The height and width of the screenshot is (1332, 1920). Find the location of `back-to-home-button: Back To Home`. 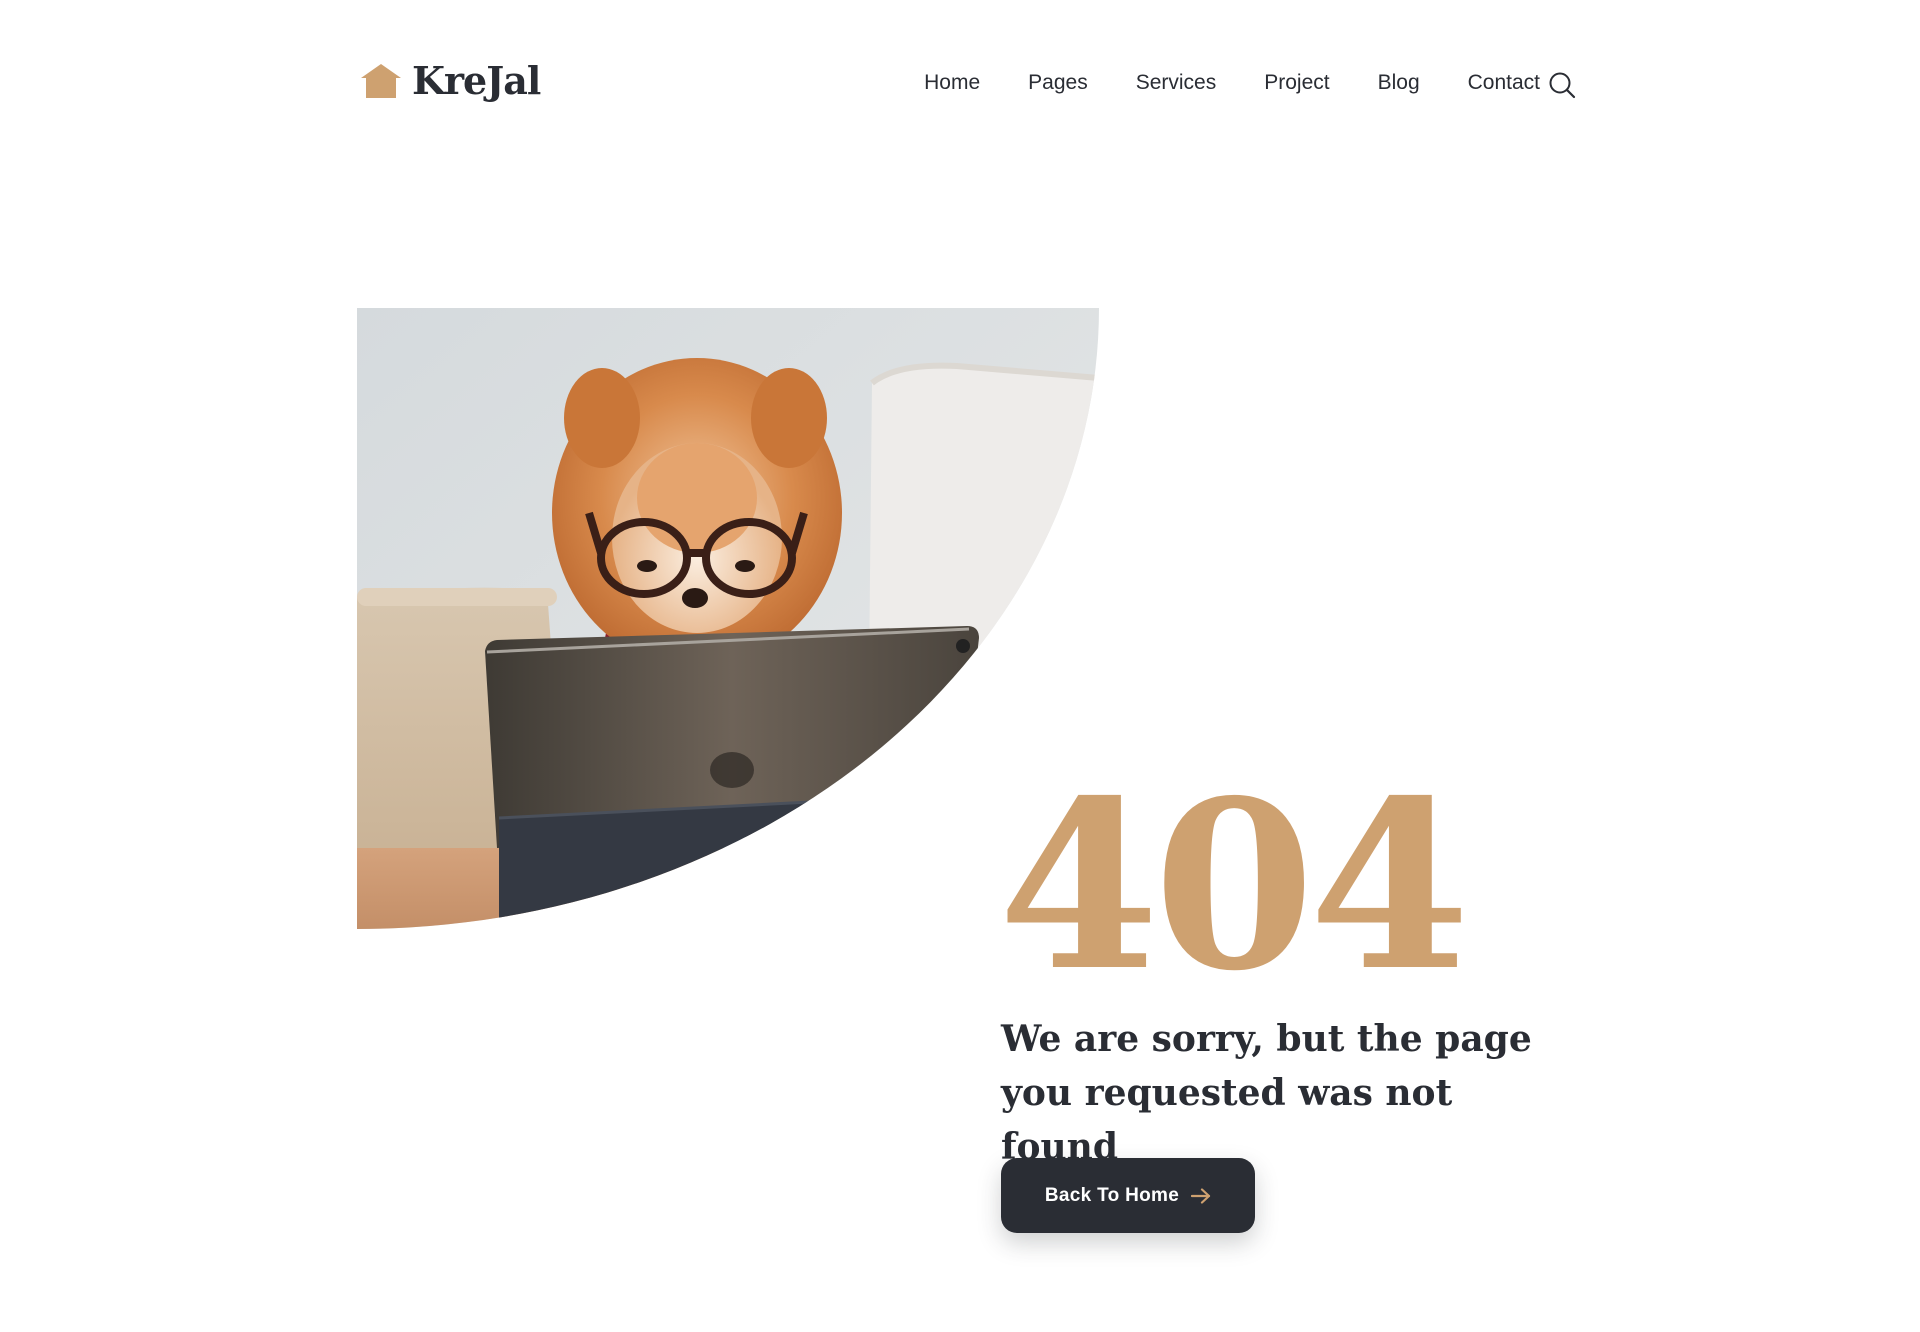

back-to-home-button: Back To Home is located at coordinates (1128, 1195).